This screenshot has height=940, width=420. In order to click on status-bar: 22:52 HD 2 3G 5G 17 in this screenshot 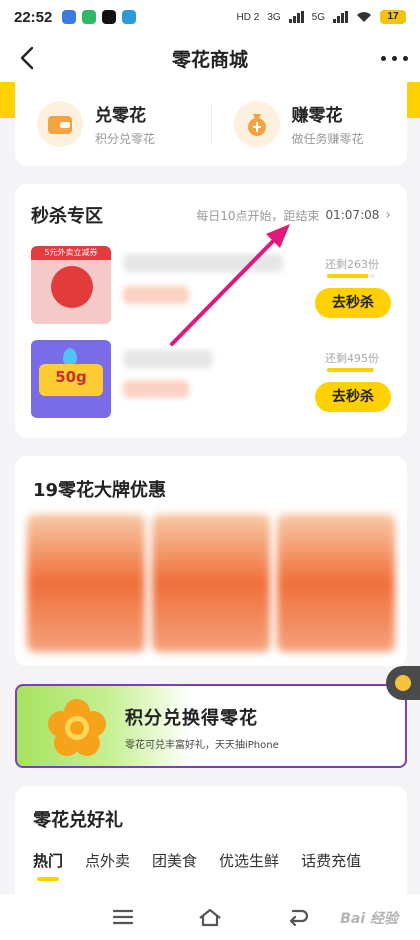, I will do `click(210, 17)`.